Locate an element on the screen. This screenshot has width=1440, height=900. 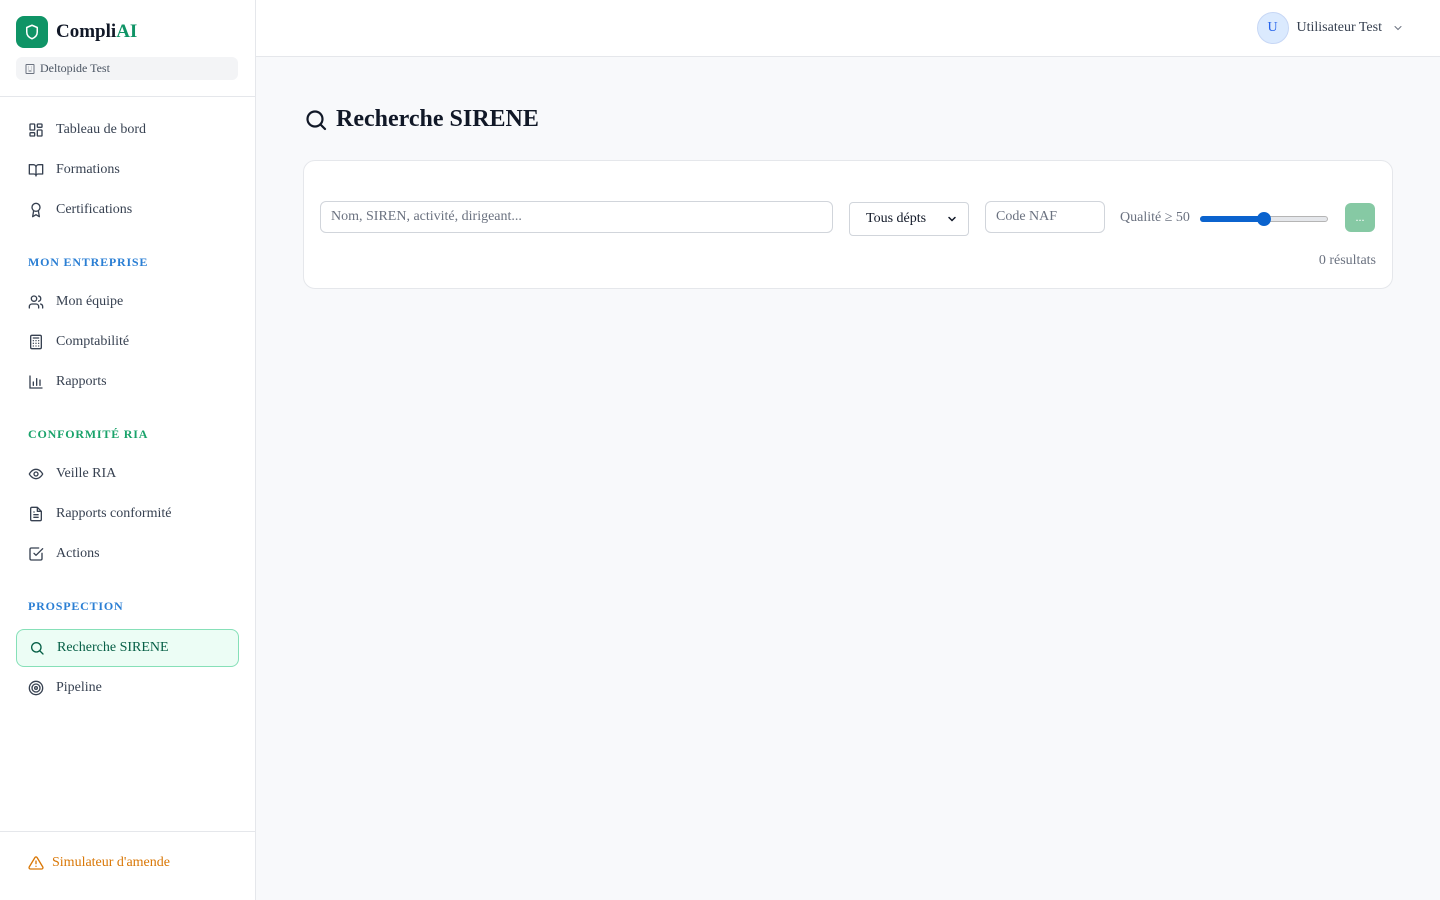
brand-name: CompliAI is located at coordinates (96, 32).